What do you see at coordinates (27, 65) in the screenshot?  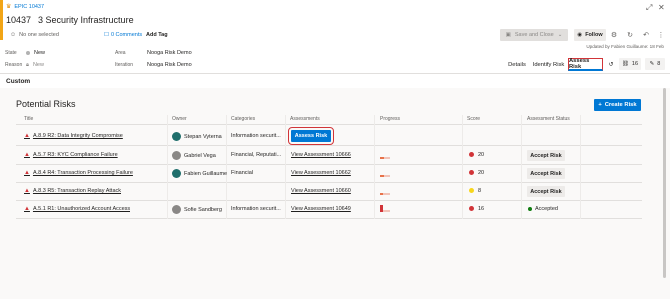 I see `lock-icon: 🔒︎` at bounding box center [27, 65].